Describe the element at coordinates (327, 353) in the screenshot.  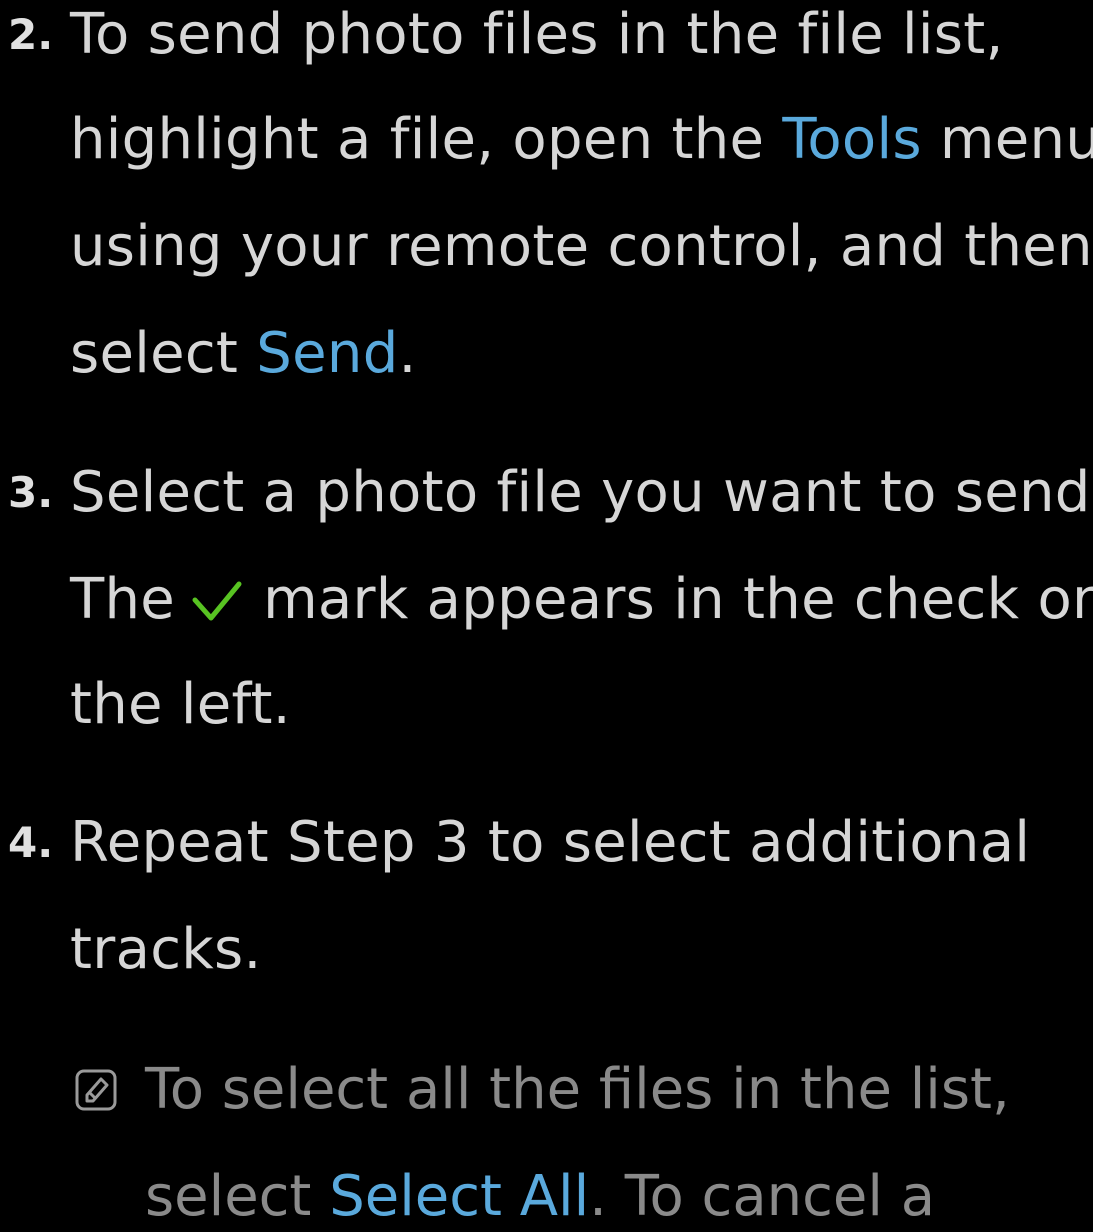
I see `send-option-label: Send` at that location.